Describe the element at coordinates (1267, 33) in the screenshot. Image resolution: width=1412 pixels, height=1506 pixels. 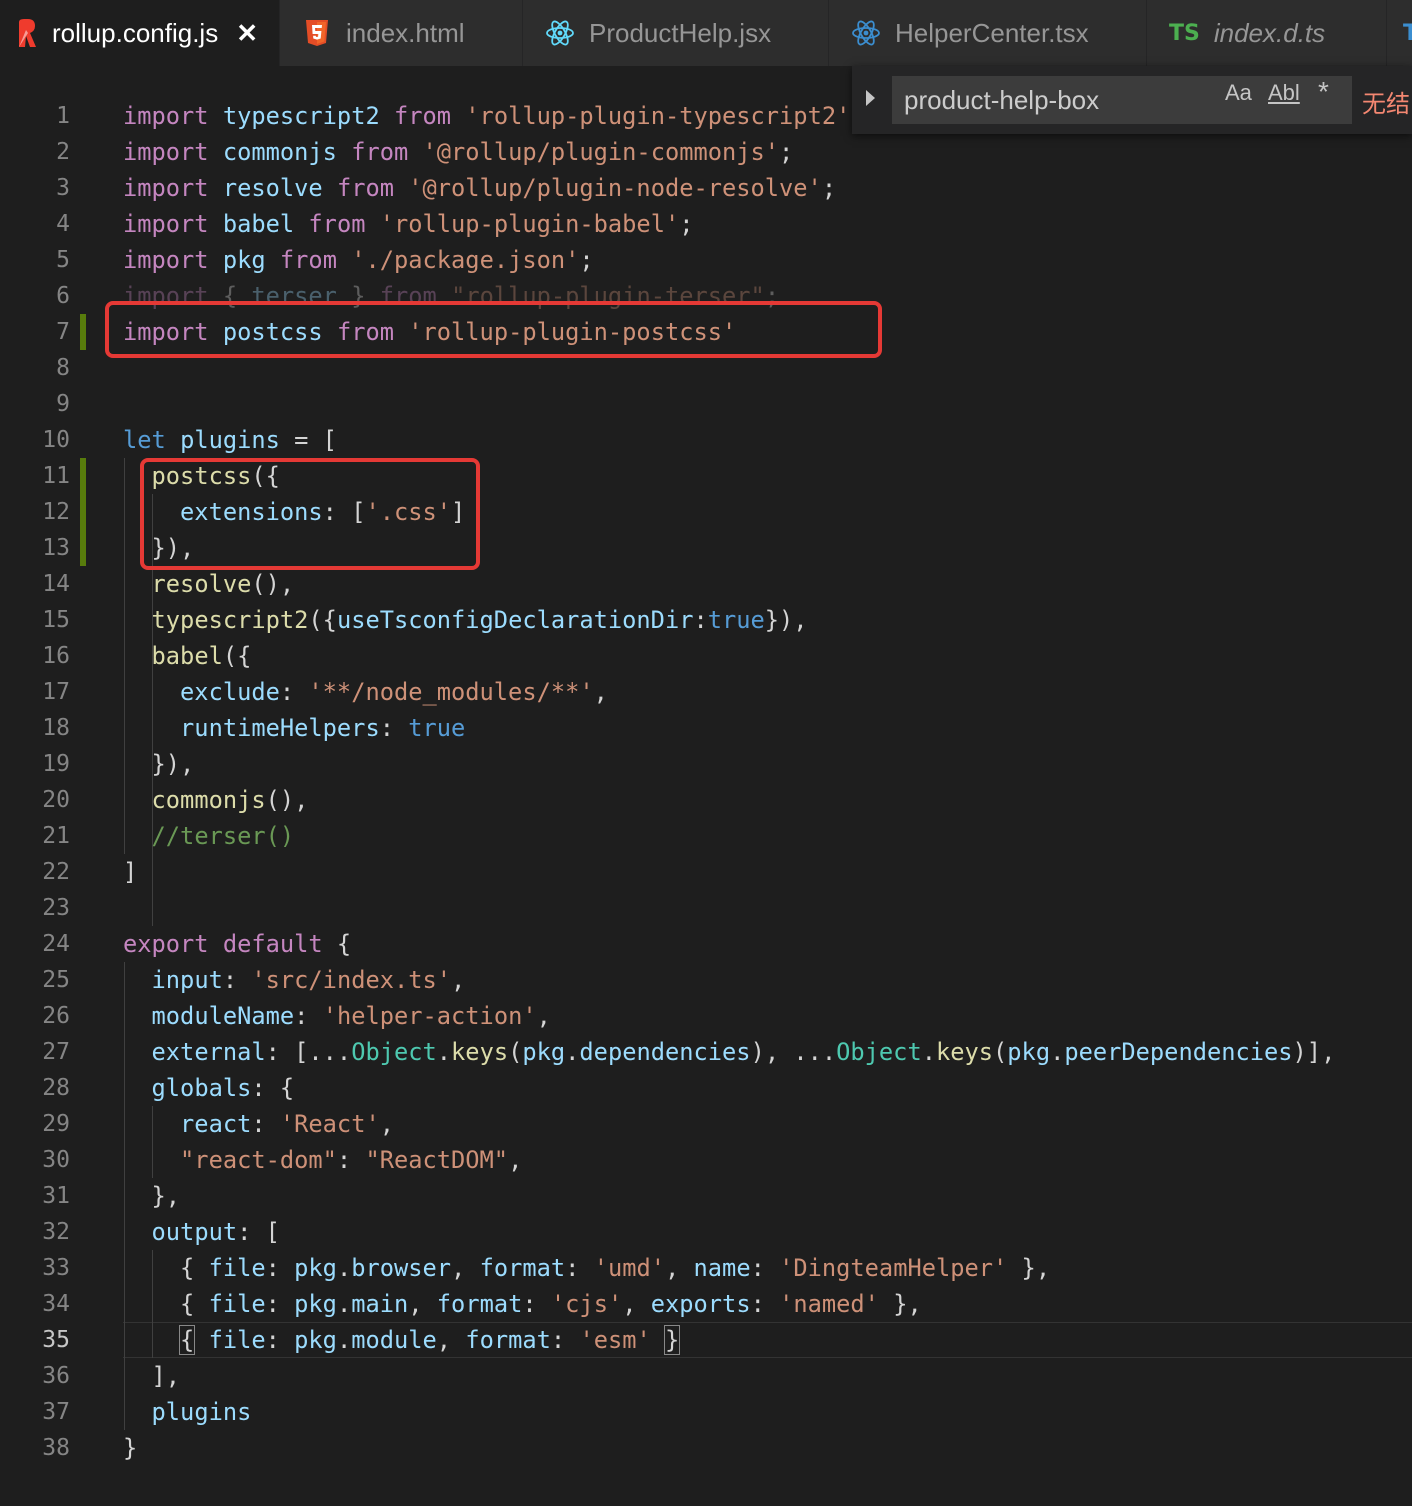
I see `tab-index-d-ts: TS index.d.ts` at that location.